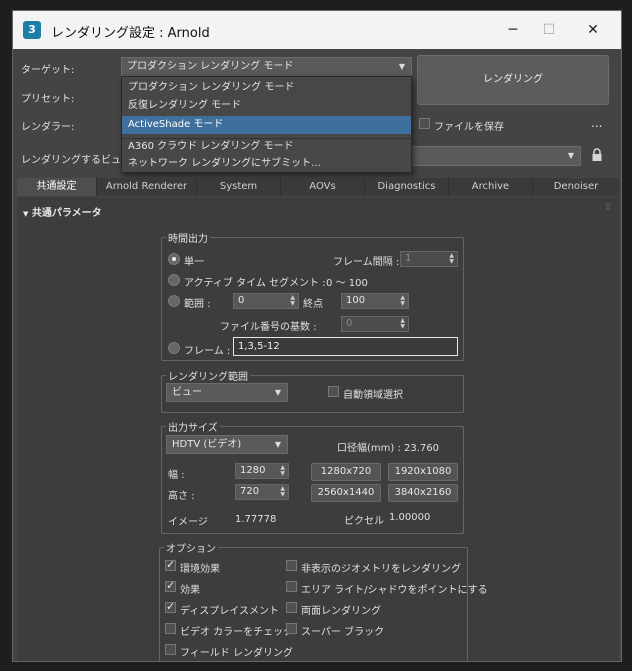 This screenshot has height=671, width=632. Describe the element at coordinates (32, 30) in the screenshot. I see `app-icon: 3` at that location.